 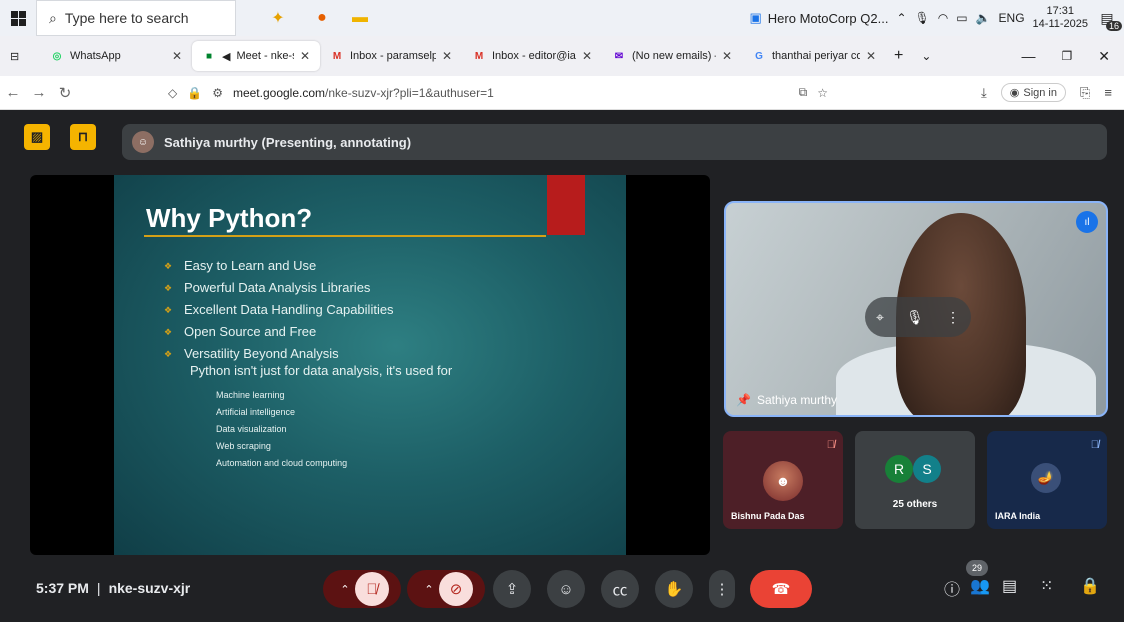 I want to click on people-icon: 👥, so click(x=980, y=586).